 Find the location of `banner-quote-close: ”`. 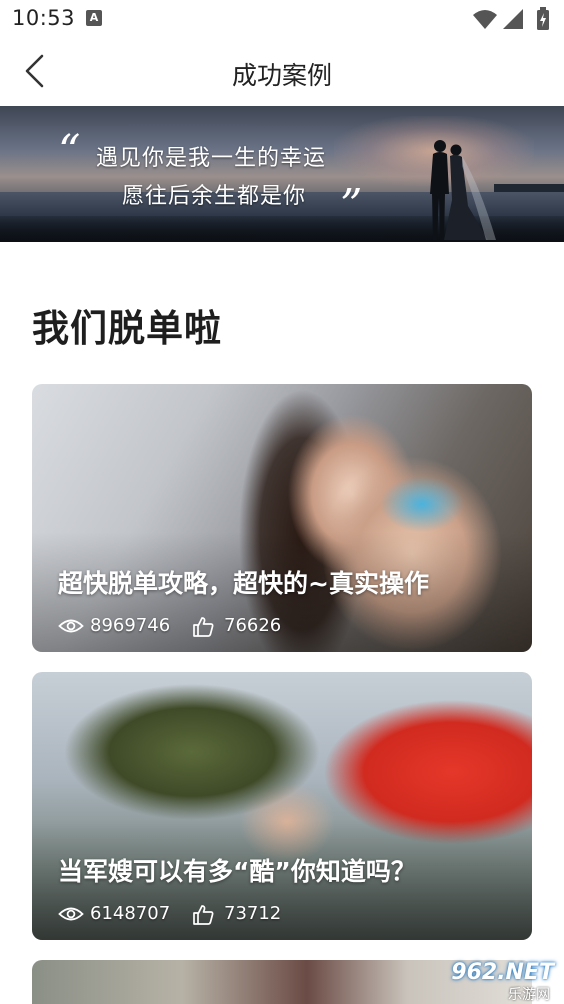

banner-quote-close: ” is located at coordinates (351, 205).